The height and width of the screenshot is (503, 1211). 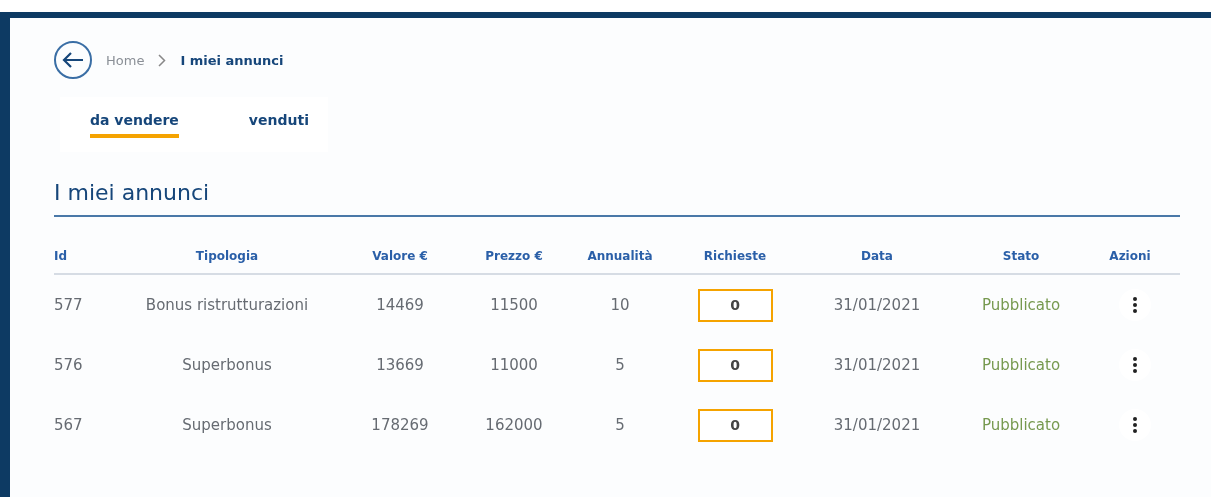 I want to click on back-arrow-icon, so click(x=73, y=60).